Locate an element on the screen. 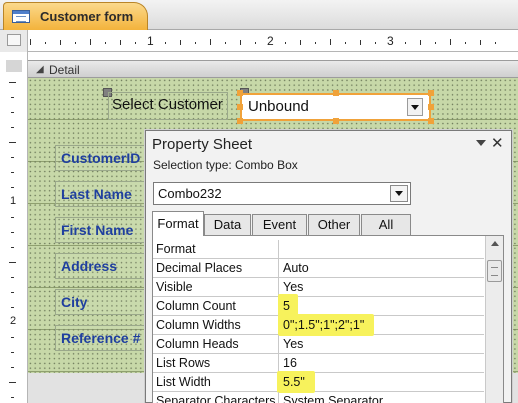 This screenshot has height=403, width=518. field-label-text: Last Name is located at coordinates (96, 194).